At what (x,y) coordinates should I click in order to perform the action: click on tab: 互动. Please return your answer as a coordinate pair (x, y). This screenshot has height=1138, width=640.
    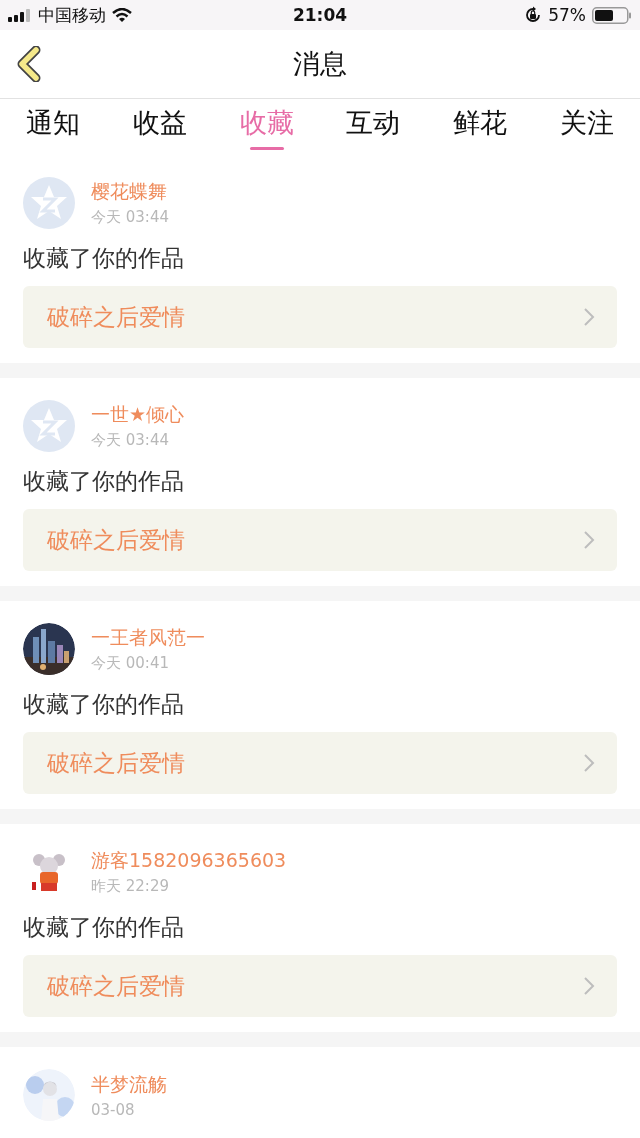
    Looking at the image, I should click on (373, 127).